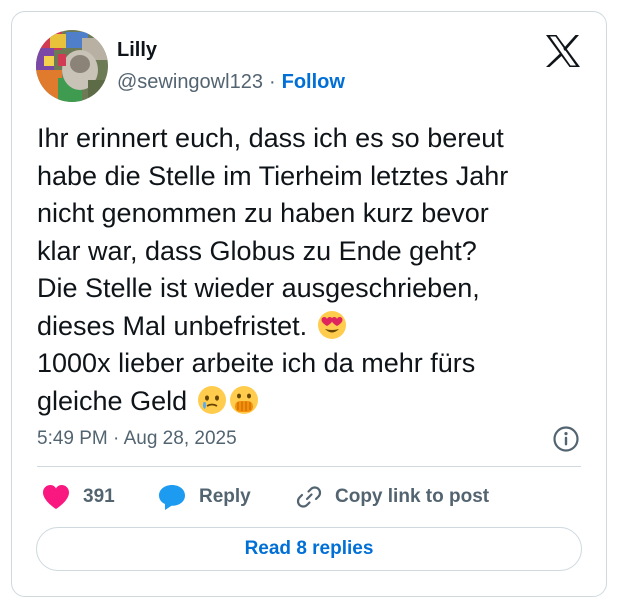  I want to click on tweet-line: nicht genommen zu haben kurz bevor, so click(263, 213).